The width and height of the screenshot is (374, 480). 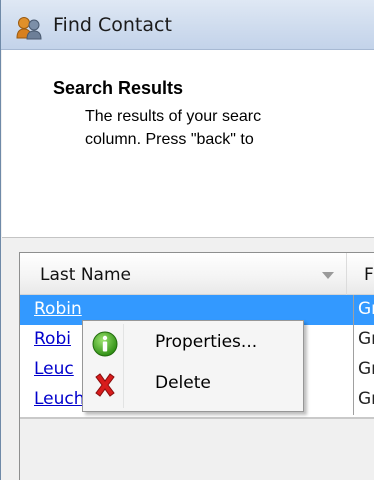 I want to click on grid-header: Last Name F, so click(x=197, y=274).